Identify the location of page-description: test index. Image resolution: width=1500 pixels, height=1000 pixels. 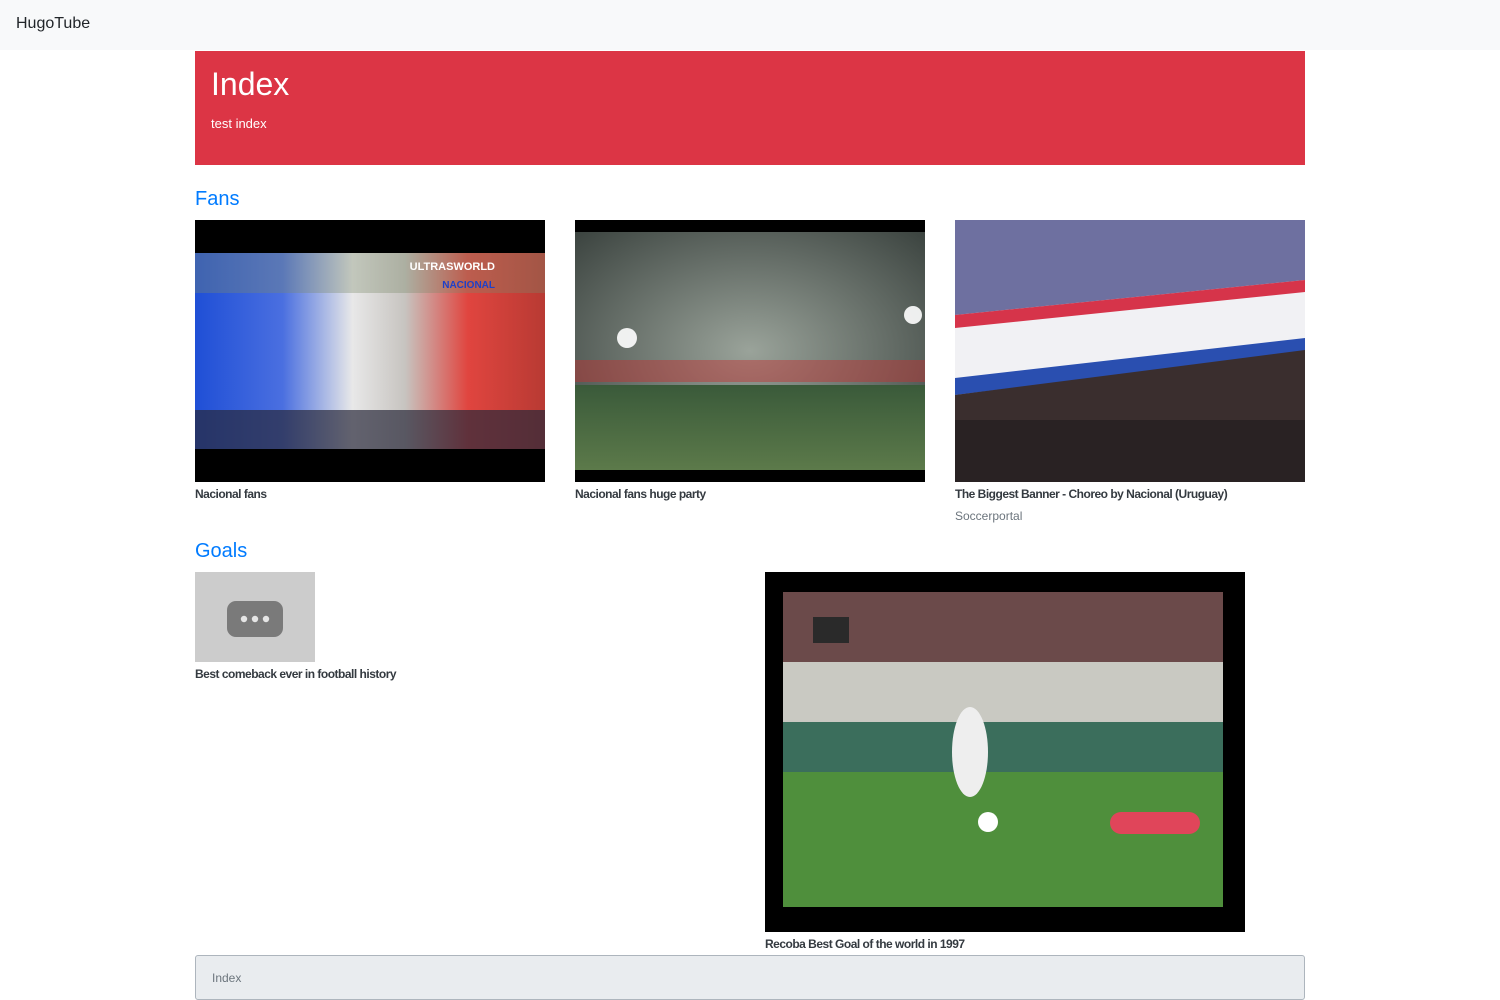
(239, 123).